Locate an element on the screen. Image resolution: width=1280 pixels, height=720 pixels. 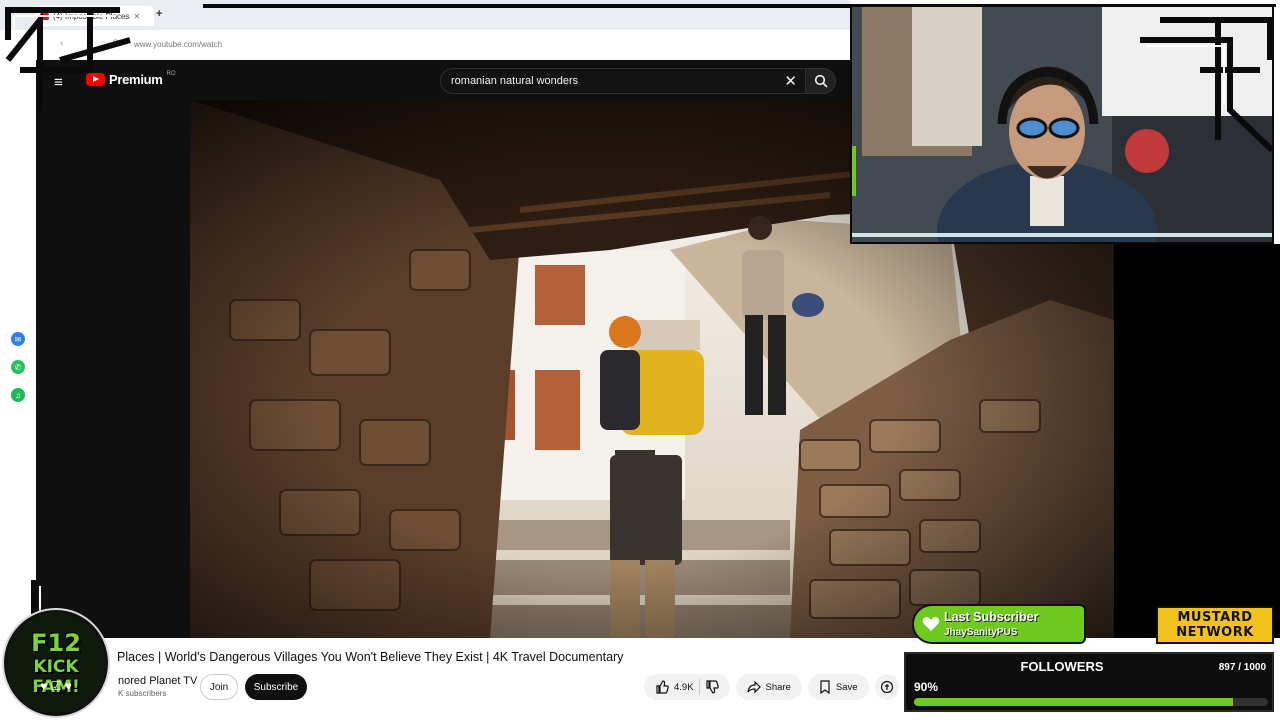
last-subscriber-title: Last Subscriber is located at coordinates (991, 617).